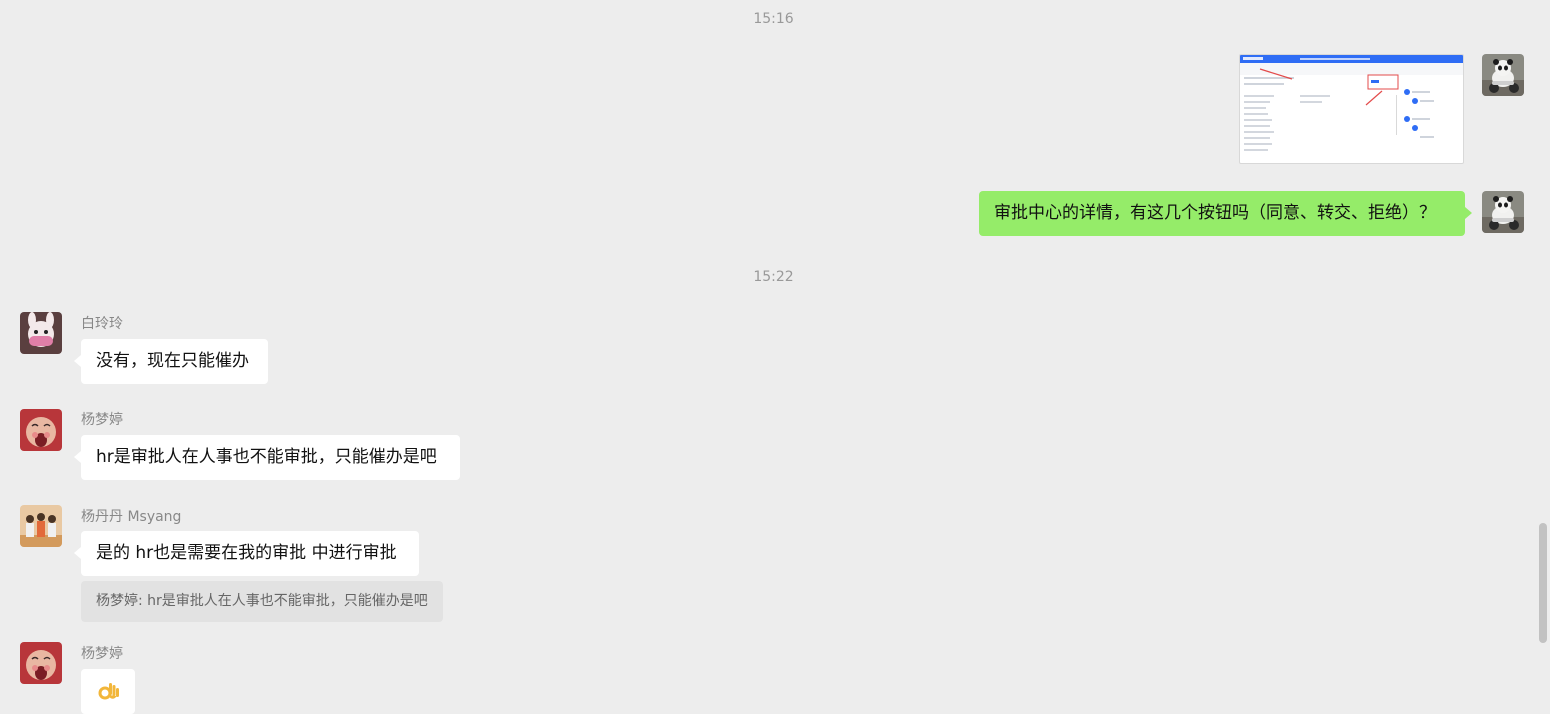  Describe the element at coordinates (266, 457) in the screenshot. I see `message-text: hr是审批人在人事也不能审批，只能催办是吧` at that location.